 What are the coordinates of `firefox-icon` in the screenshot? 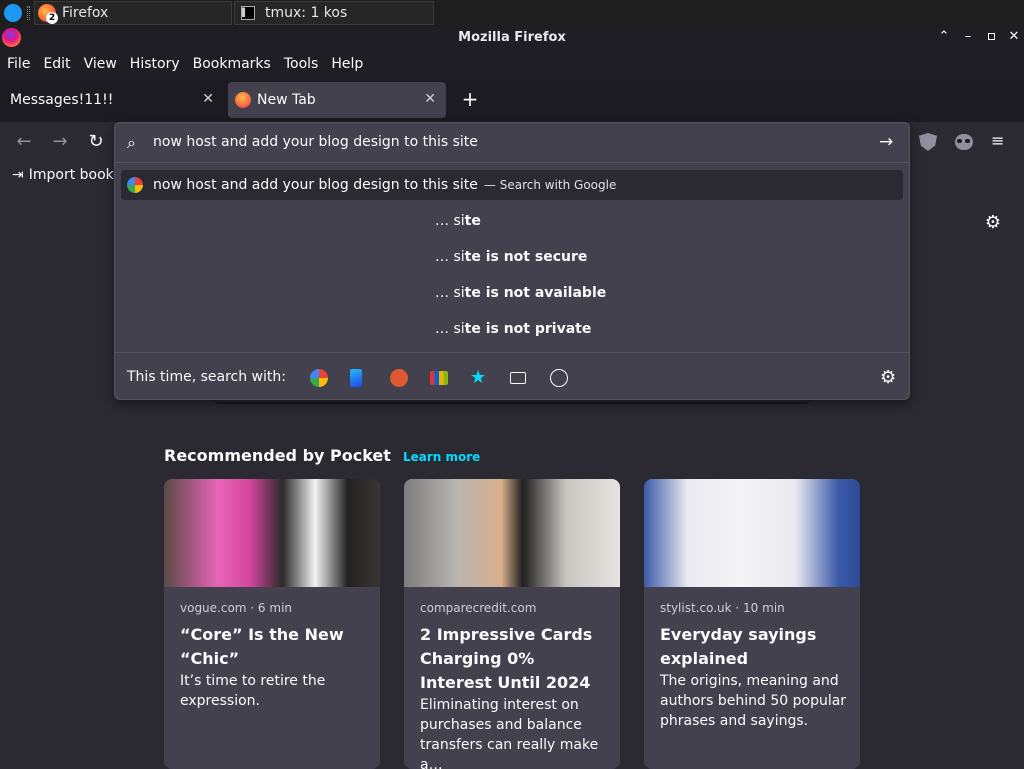 It's located at (243, 100).